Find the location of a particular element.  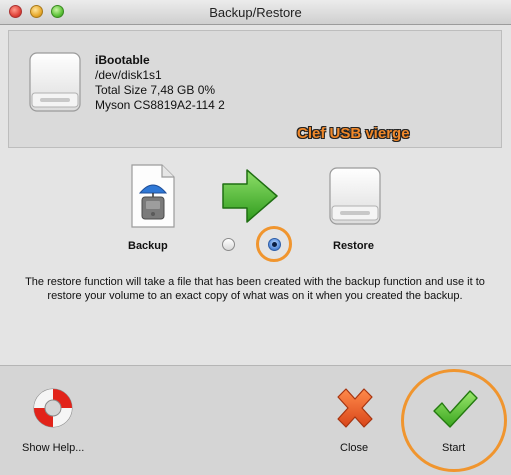

backup-label: Backup is located at coordinates (148, 246).